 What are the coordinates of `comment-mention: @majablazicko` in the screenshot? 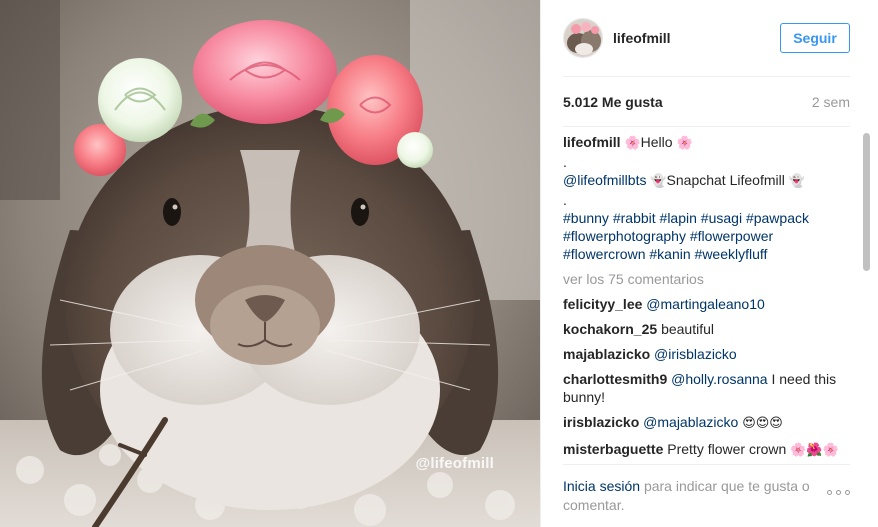 It's located at (690, 422).